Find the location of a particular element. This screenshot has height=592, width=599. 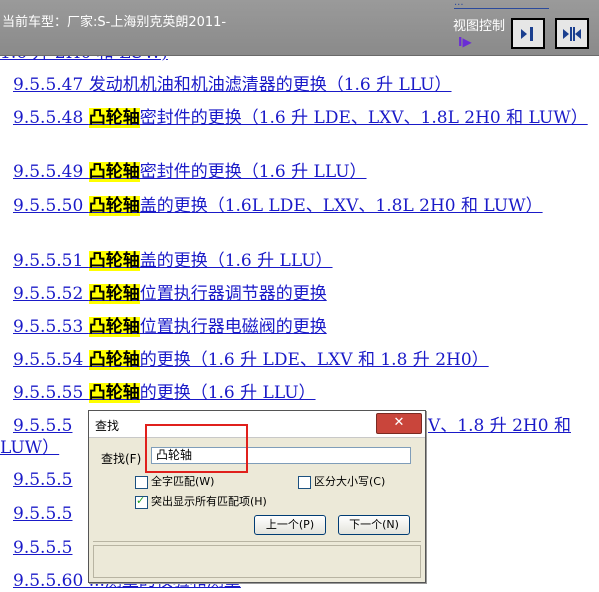

list-item-9-5-5-56-wrap: LUW） is located at coordinates (29, 448).